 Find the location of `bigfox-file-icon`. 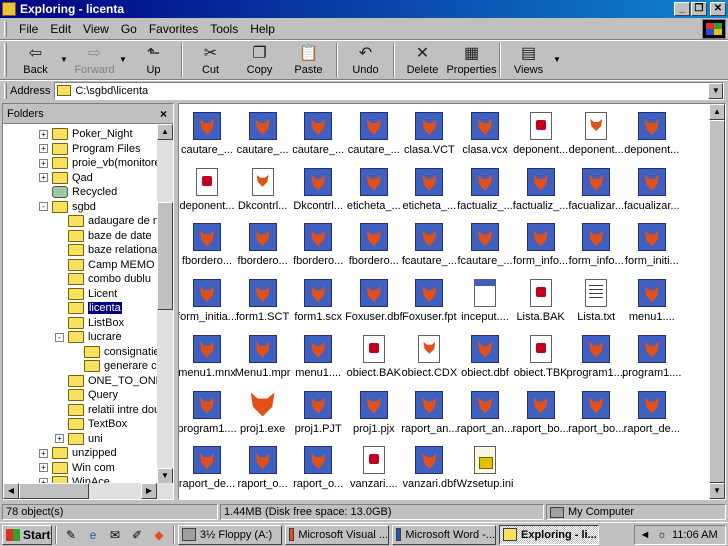

bigfox-file-icon is located at coordinates (263, 405).